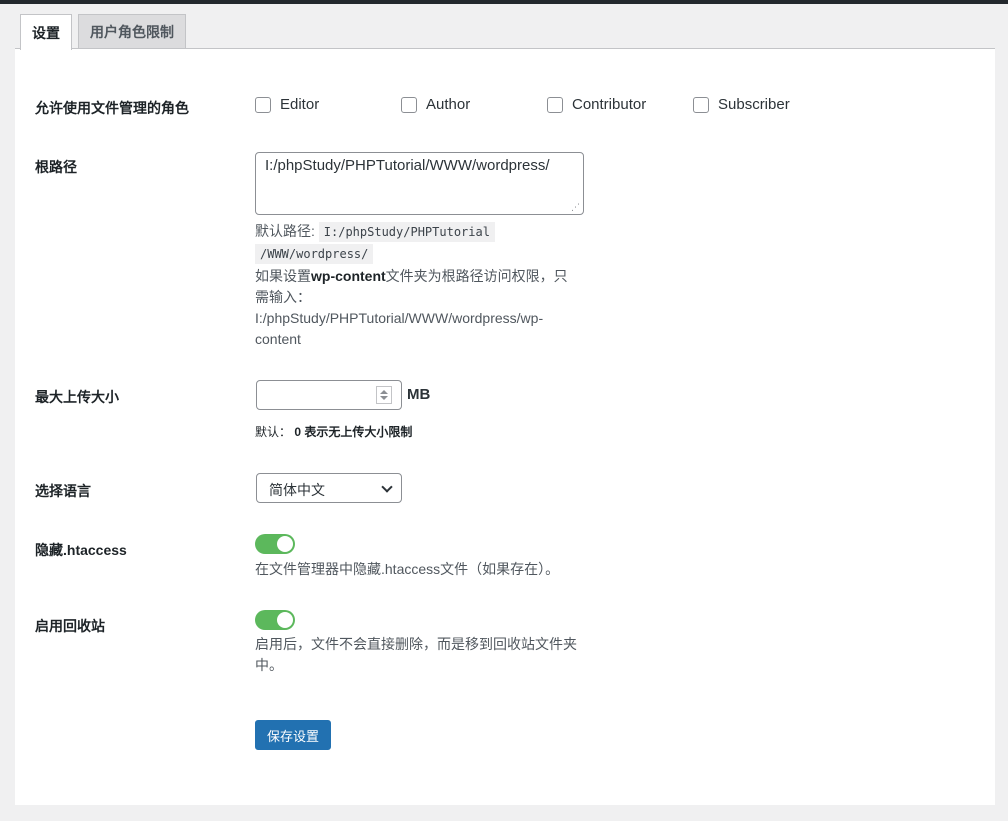 The image size is (1008, 821). What do you see at coordinates (448, 104) in the screenshot?
I see `role-author-label: Author` at bounding box center [448, 104].